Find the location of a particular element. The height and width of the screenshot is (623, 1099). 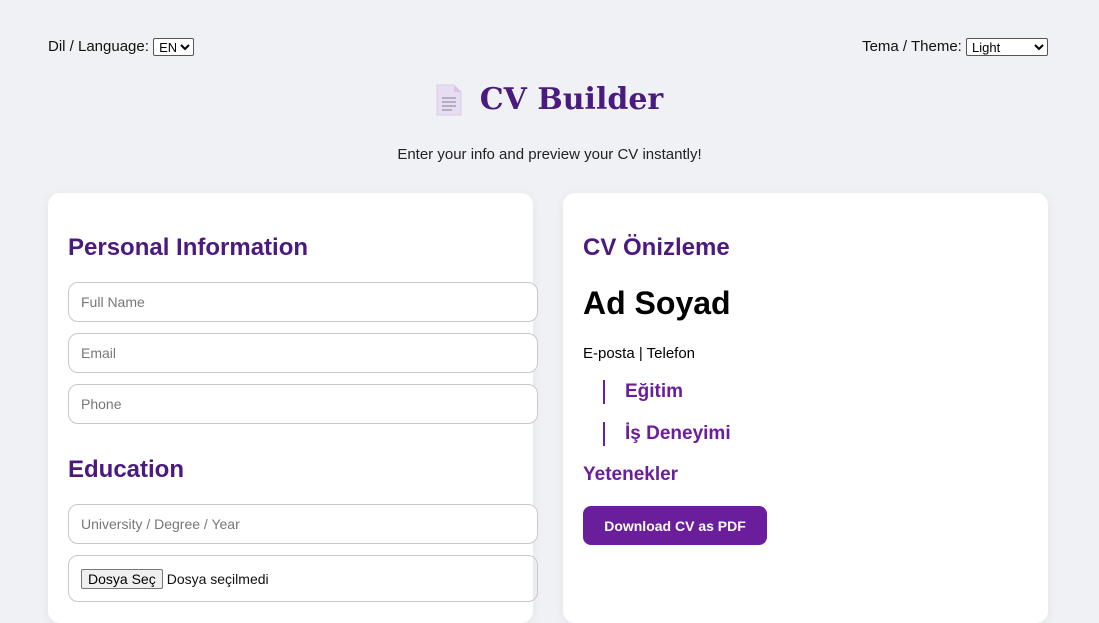

phone-input is located at coordinates (303, 404).